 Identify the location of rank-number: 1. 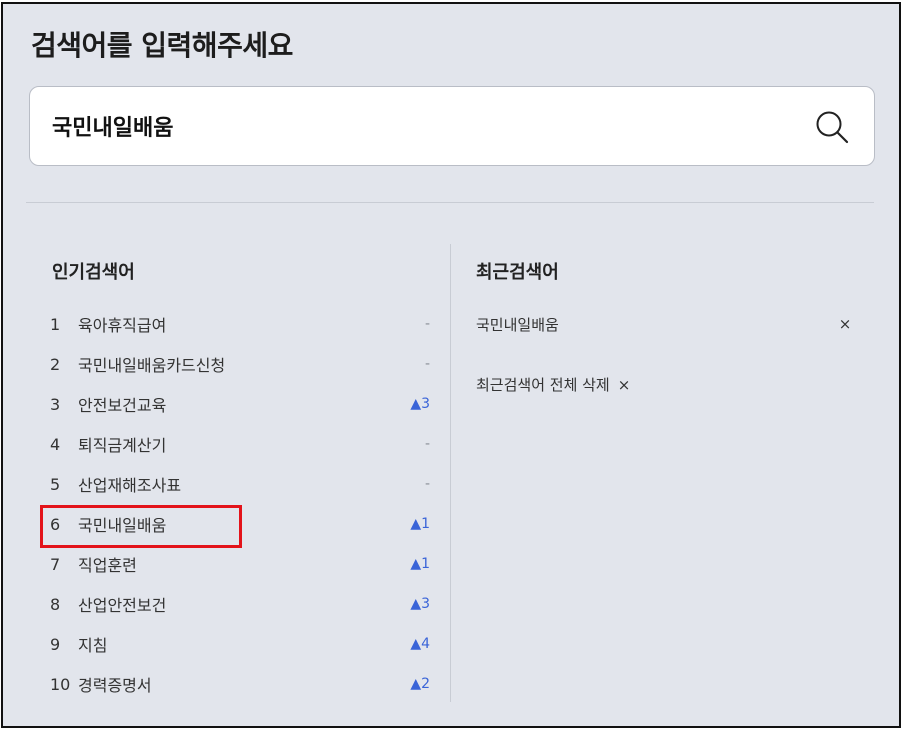
(55, 324).